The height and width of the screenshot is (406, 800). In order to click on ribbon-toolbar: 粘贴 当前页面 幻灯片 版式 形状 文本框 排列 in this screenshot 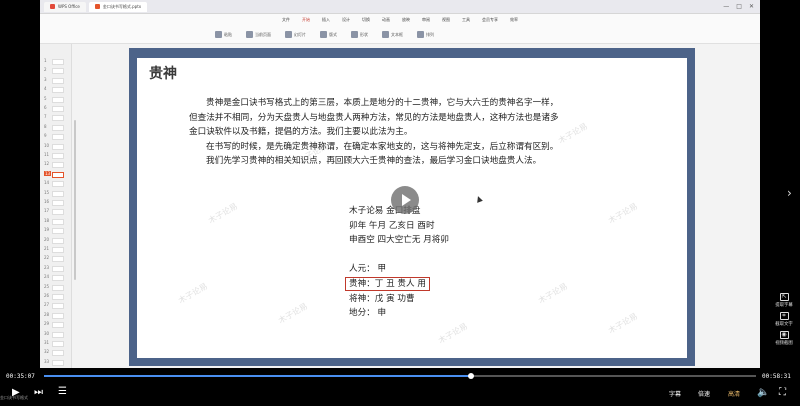, I will do `click(400, 35)`.